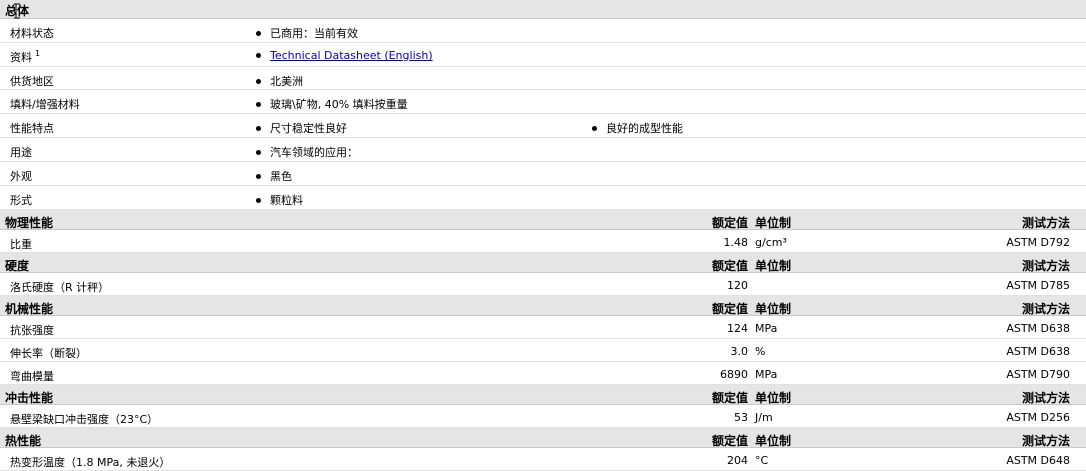 The width and height of the screenshot is (1086, 471). What do you see at coordinates (1038, 242) in the screenshot?
I see `test-method: ASTM D792` at bounding box center [1038, 242].